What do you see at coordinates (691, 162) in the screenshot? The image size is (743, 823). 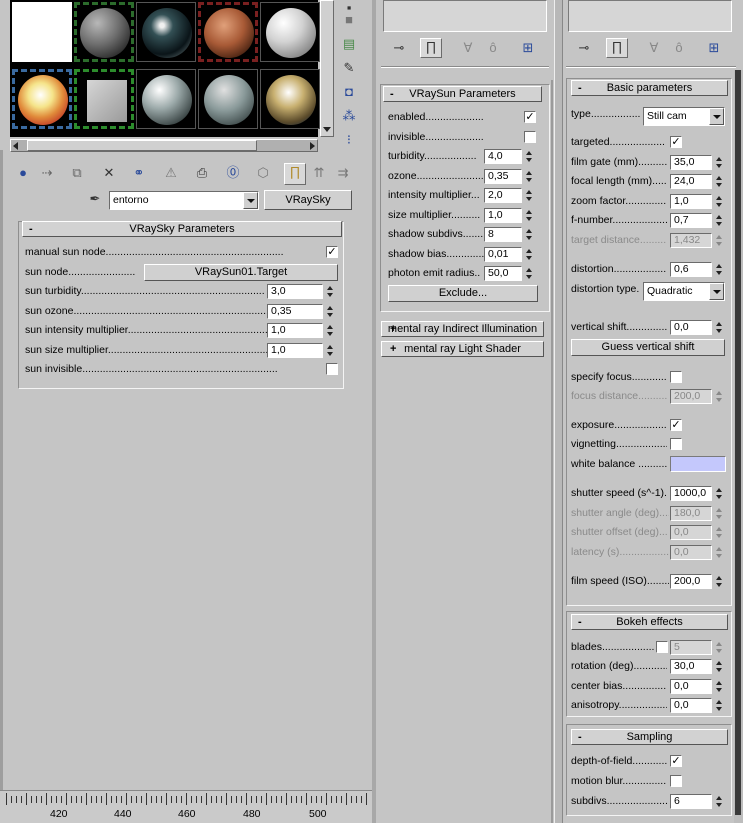 I see `param-spinner: 35,0` at bounding box center [691, 162].